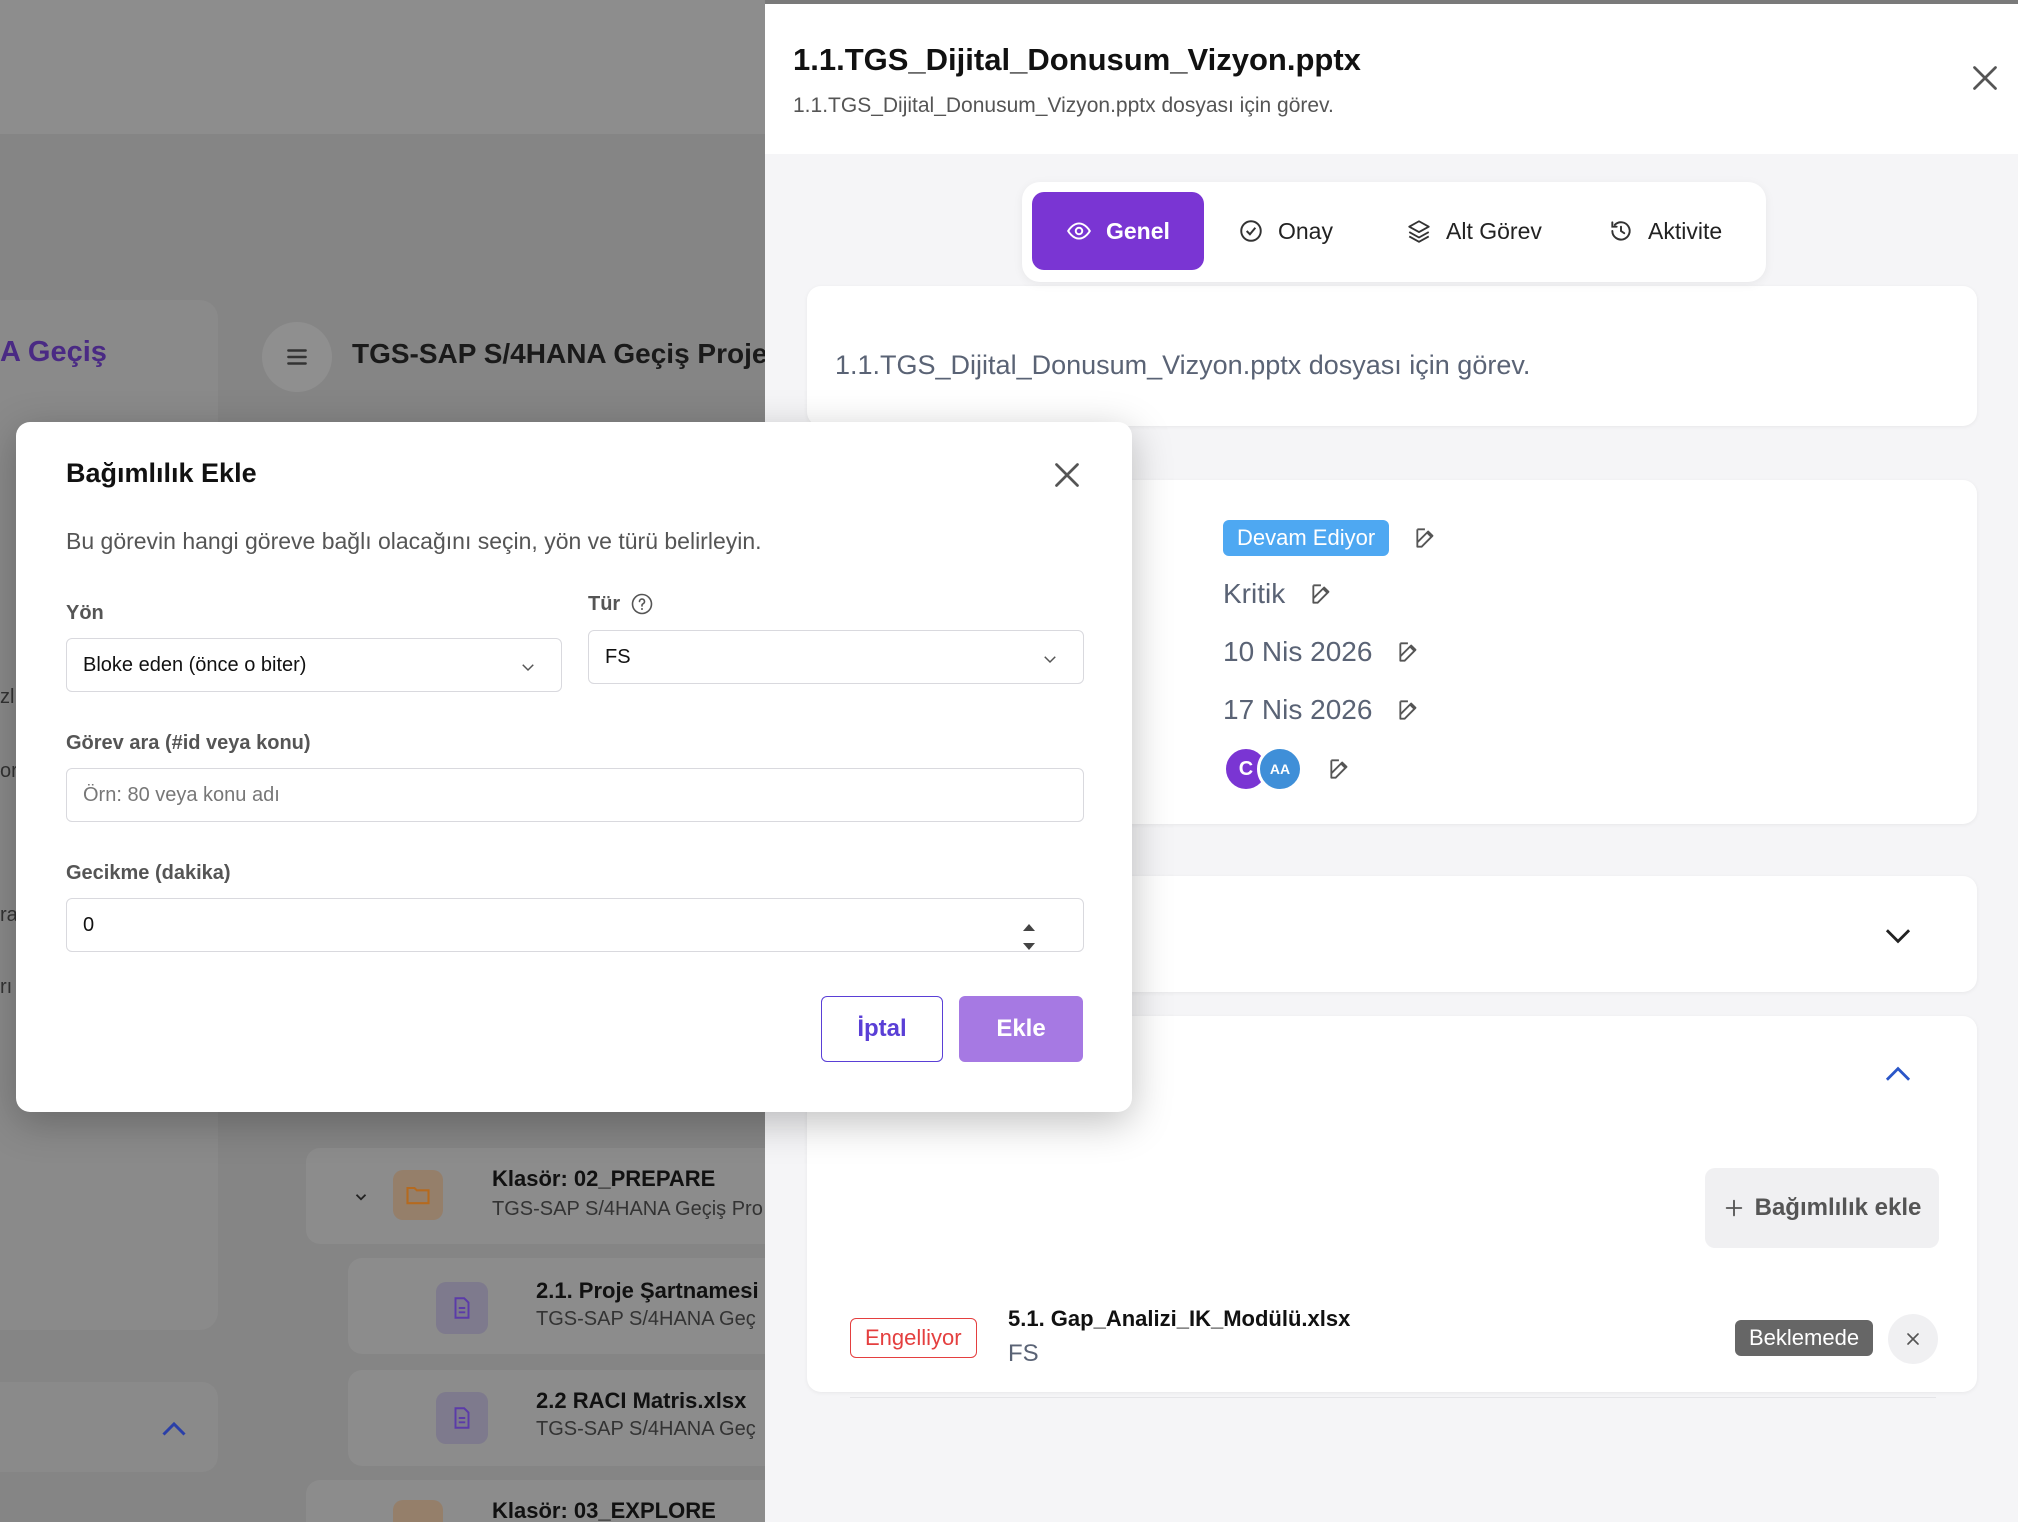  What do you see at coordinates (53, 352) in the screenshot?
I see `sidebar-title-fragment: A Geçiş` at bounding box center [53, 352].